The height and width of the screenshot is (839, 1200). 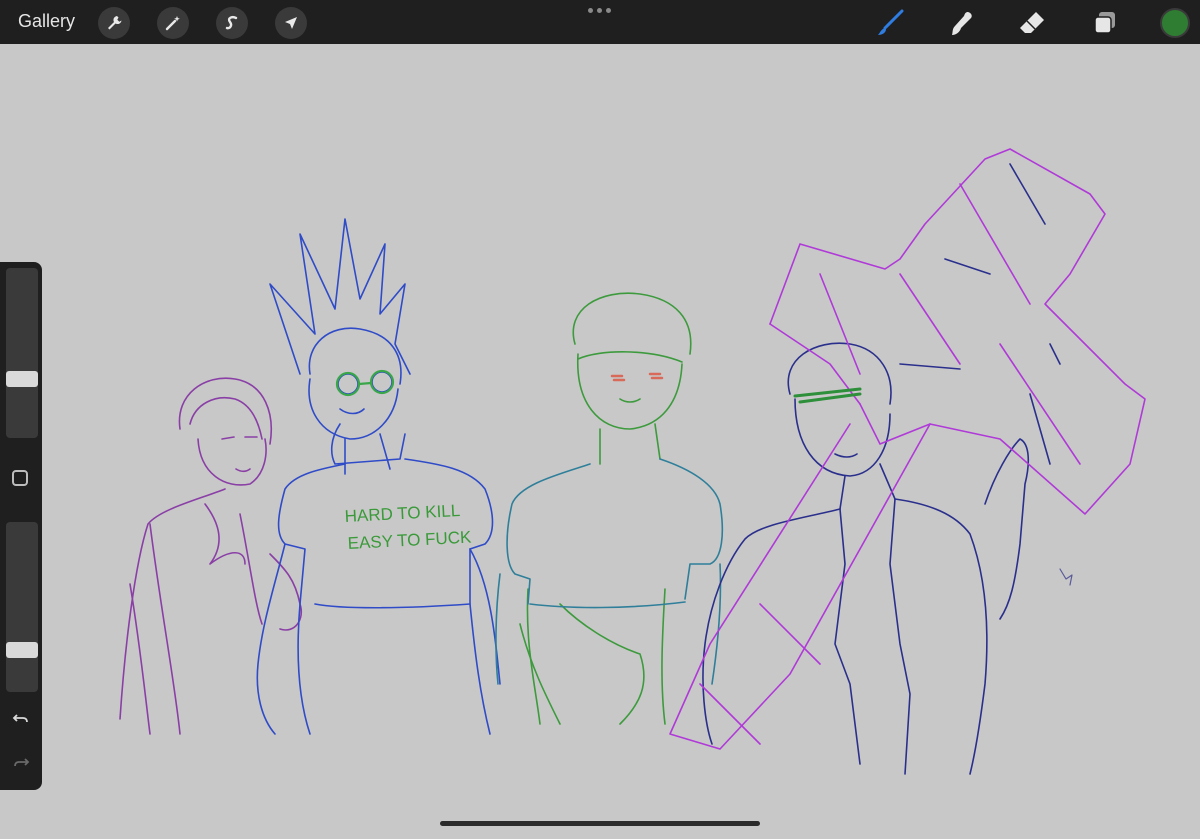 What do you see at coordinates (22, 379) in the screenshot?
I see `brush-size-thumb` at bounding box center [22, 379].